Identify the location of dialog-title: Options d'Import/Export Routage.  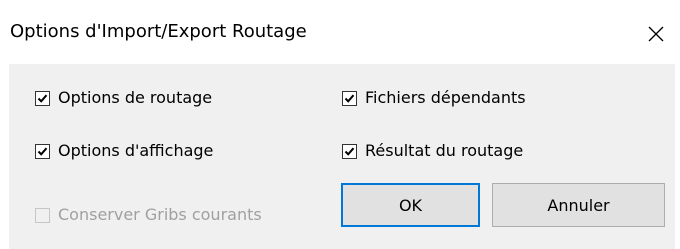
(158, 31).